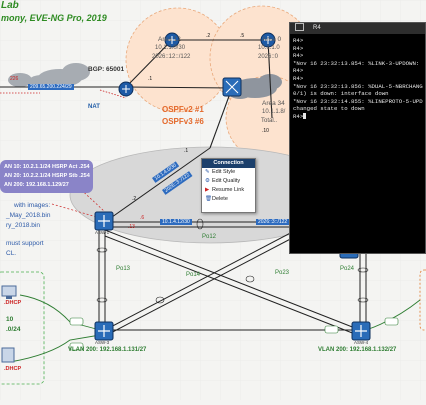 The height and width of the screenshot is (405, 426). I want to click on area-0-v6: 2026::0, so click(268, 57).